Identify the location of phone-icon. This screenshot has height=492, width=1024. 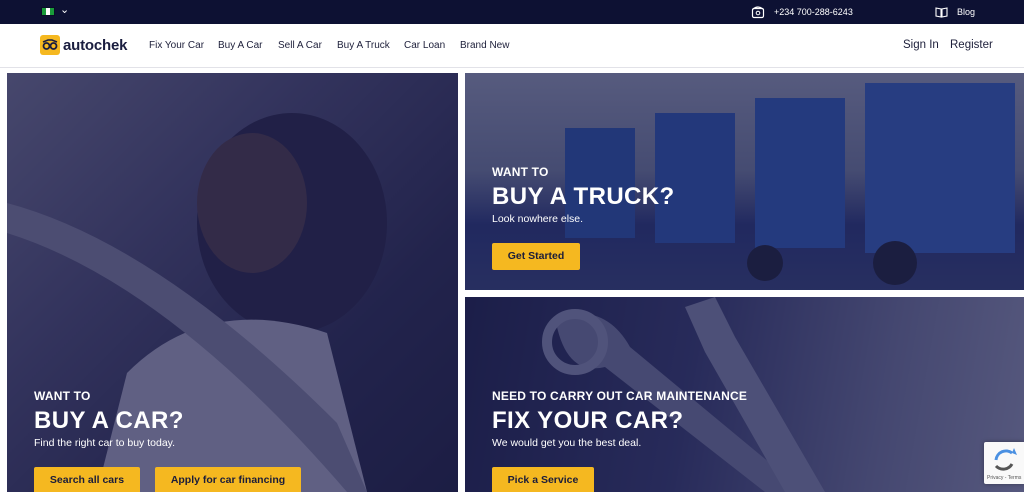
(758, 12).